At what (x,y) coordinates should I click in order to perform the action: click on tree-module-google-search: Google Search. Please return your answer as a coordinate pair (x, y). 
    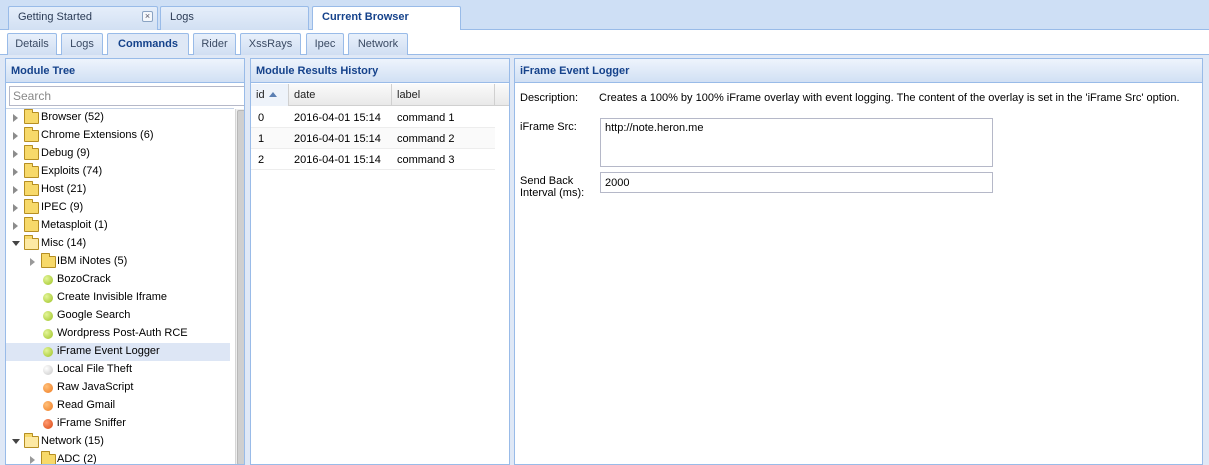
    Looking at the image, I should click on (118, 316).